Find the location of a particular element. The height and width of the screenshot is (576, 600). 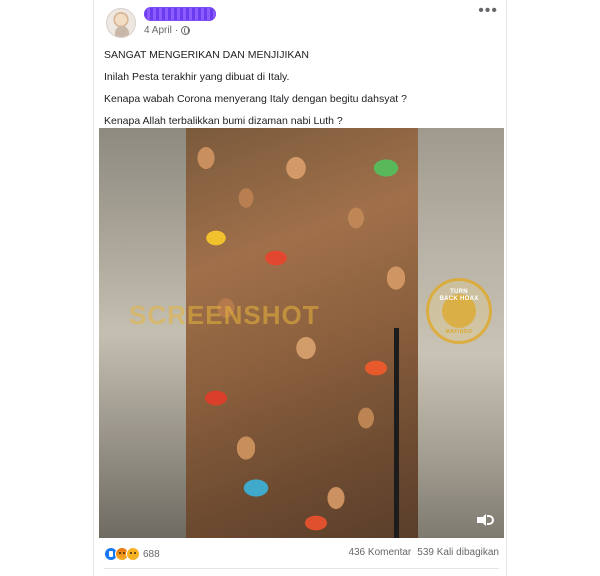

sound-wave-icon is located at coordinates (490, 520).